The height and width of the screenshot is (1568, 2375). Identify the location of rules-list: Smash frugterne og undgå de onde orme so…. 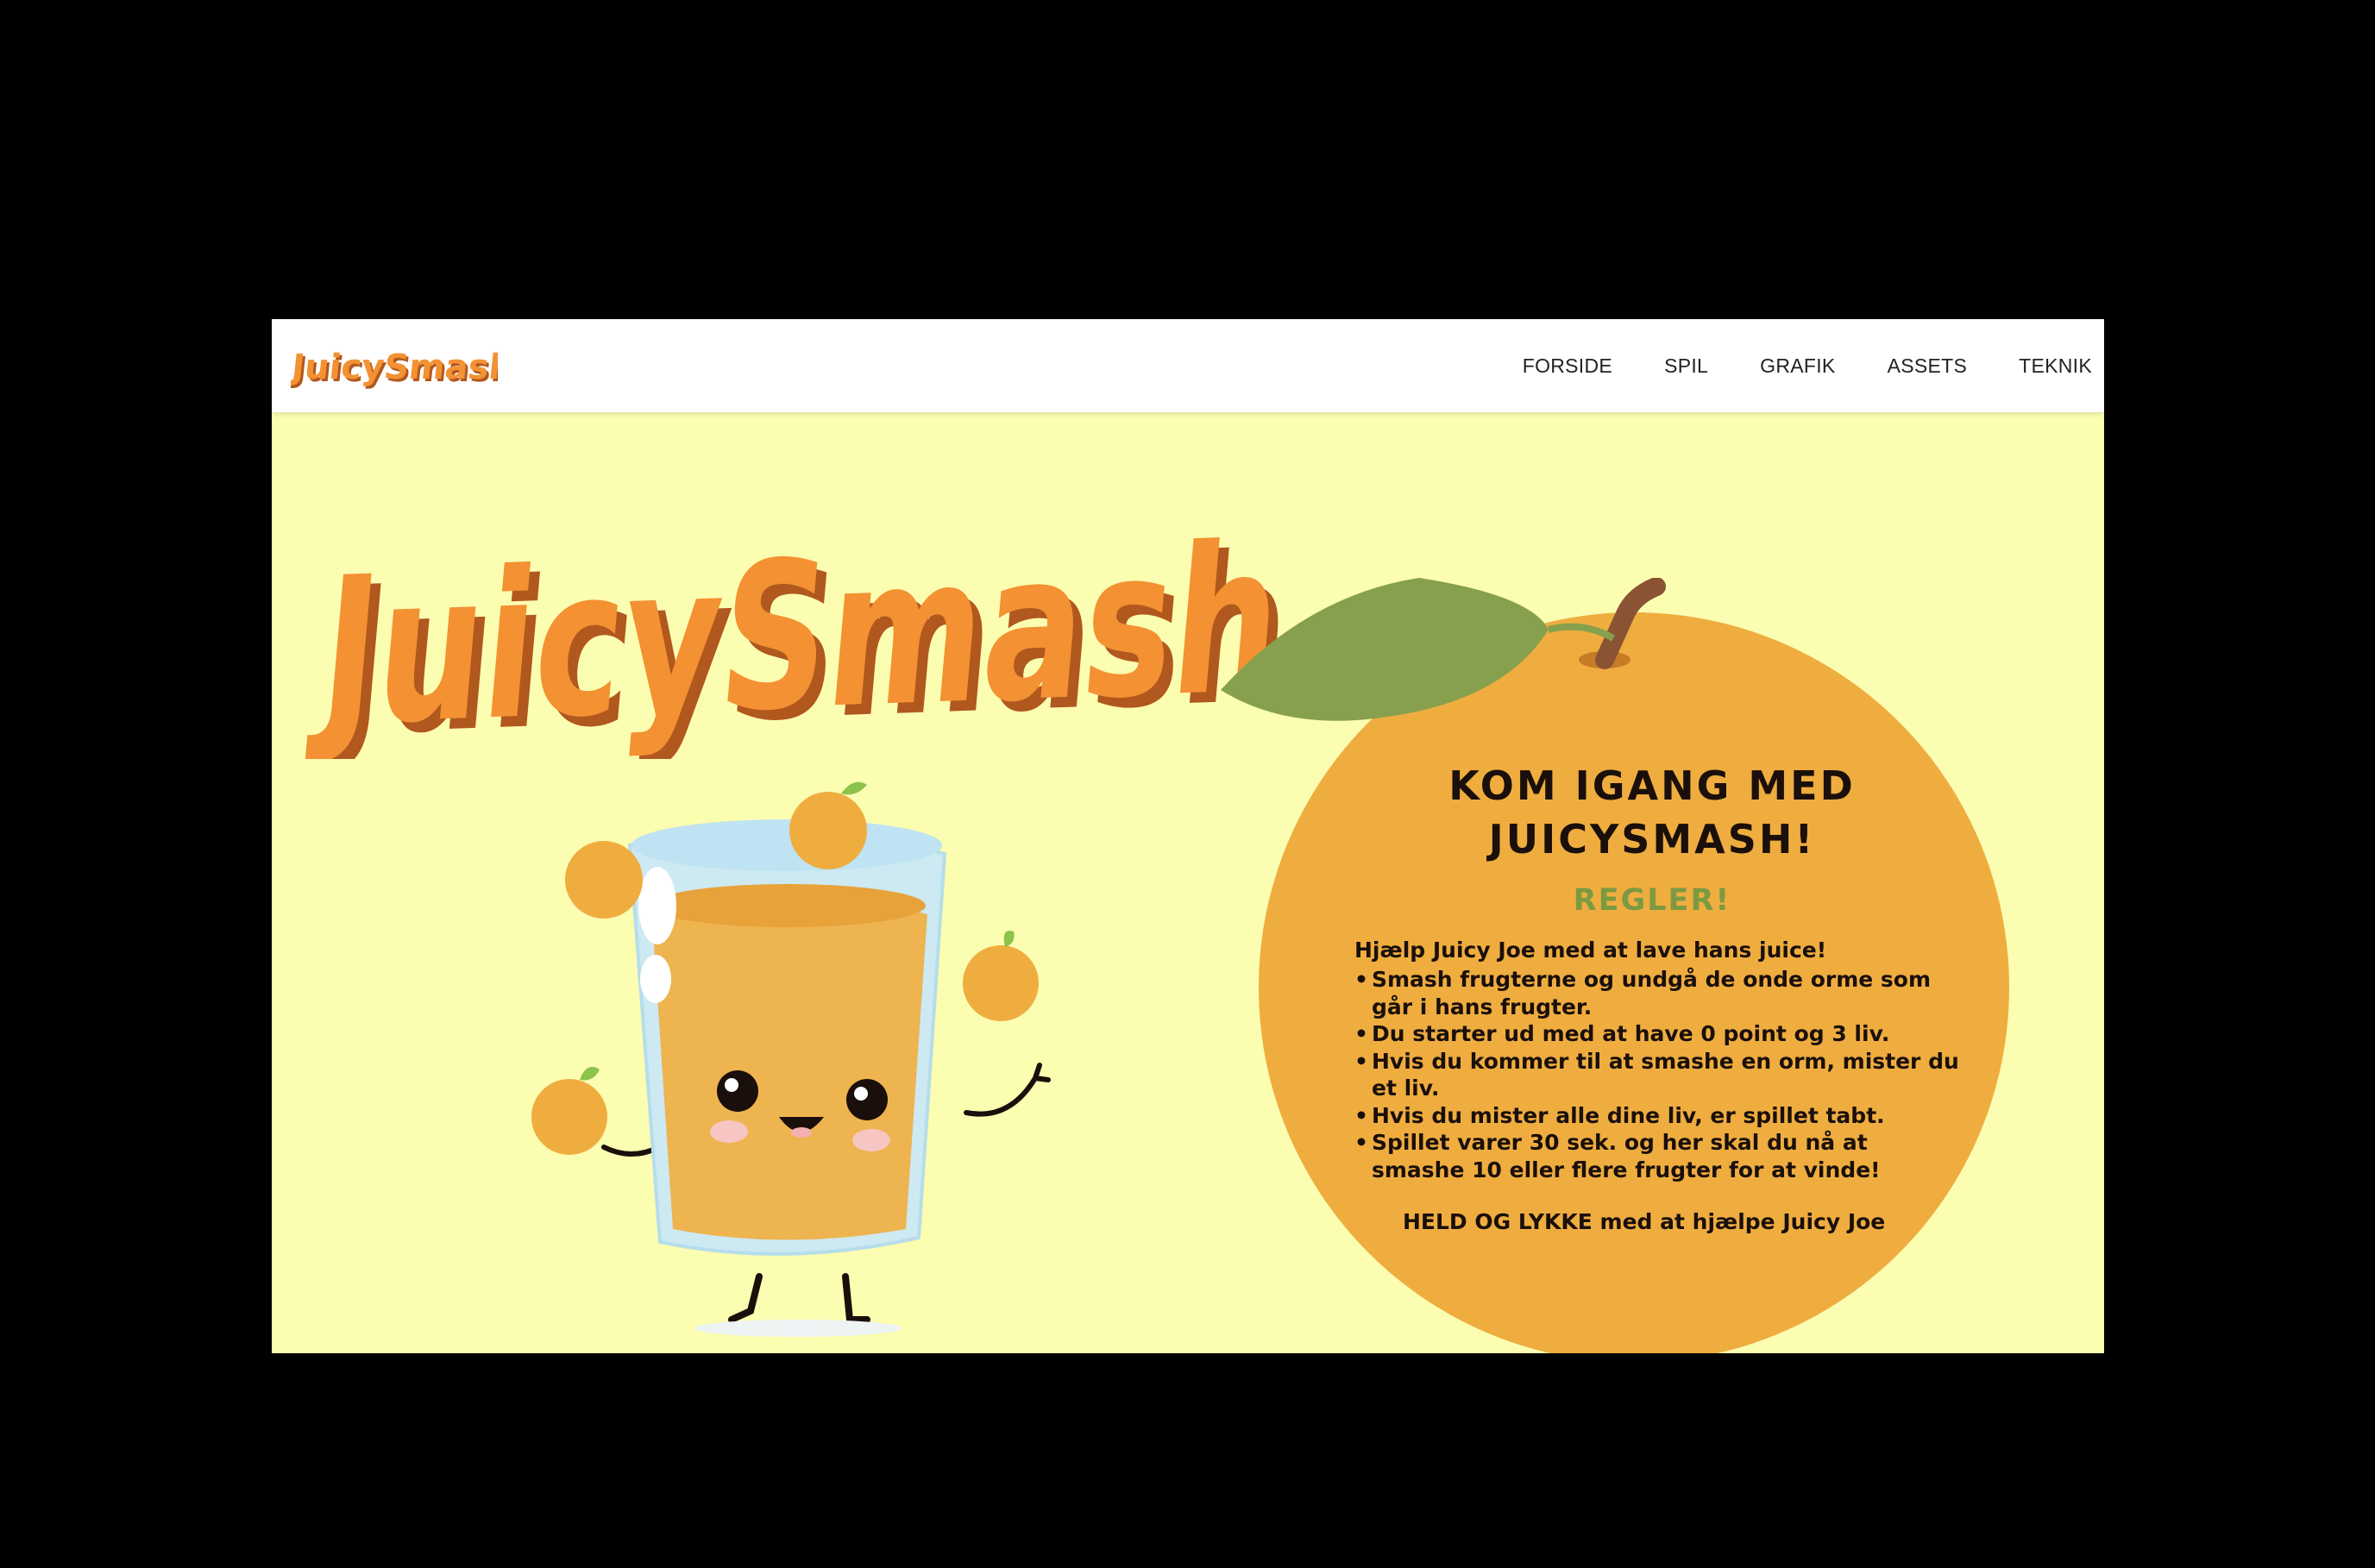
(1660, 1074).